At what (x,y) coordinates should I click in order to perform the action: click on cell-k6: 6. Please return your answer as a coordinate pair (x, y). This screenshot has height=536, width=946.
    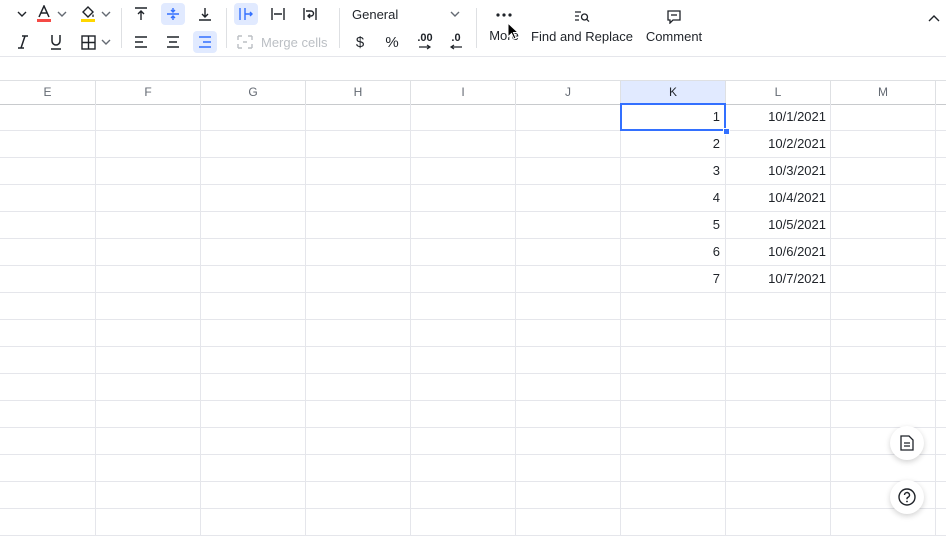
    Looking at the image, I should click on (673, 252).